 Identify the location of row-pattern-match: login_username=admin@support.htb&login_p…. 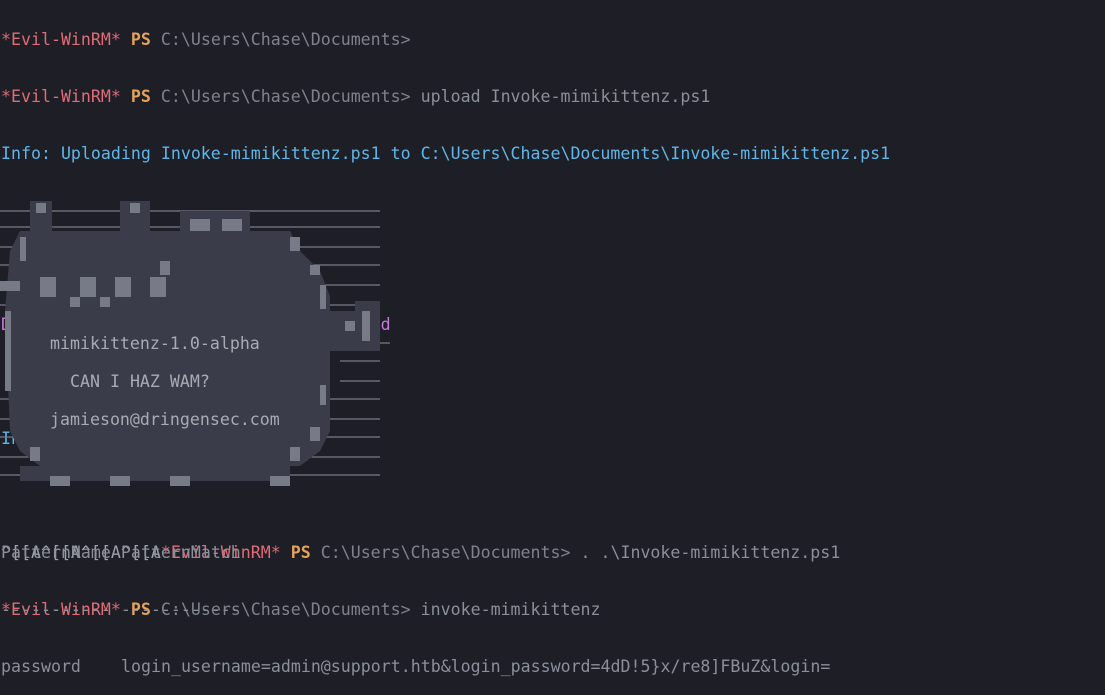
(476, 666).